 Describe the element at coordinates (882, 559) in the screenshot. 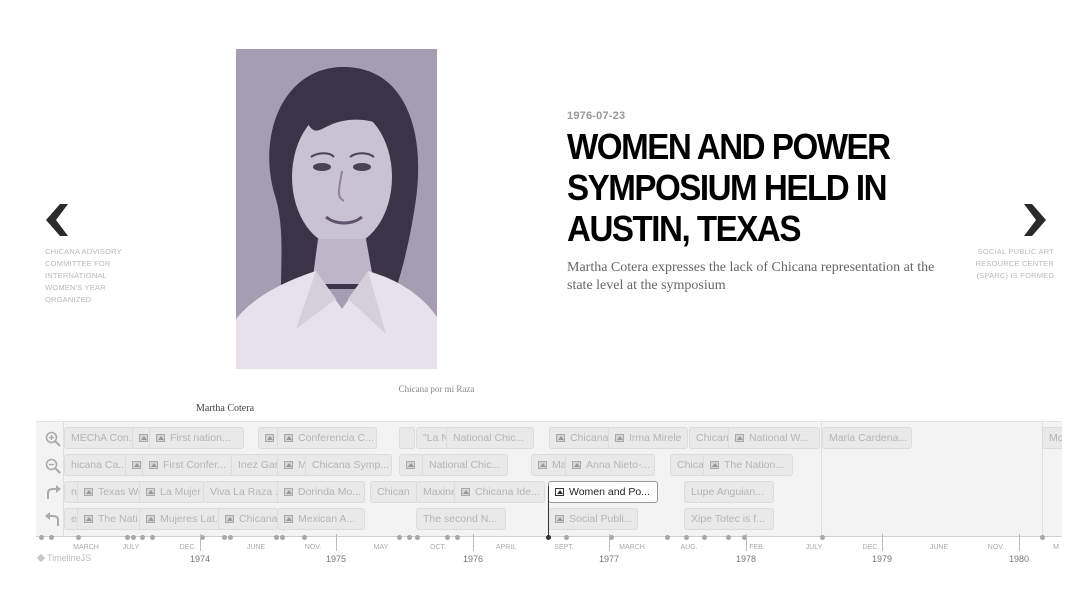

I see `axis-year-label: 1979` at that location.